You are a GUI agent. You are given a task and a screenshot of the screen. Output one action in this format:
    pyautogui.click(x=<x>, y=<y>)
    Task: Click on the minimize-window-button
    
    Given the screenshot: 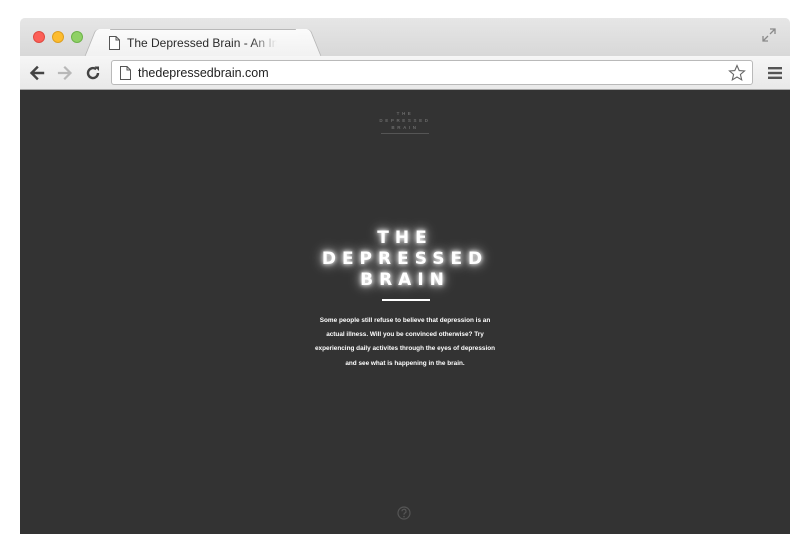 What is the action you would take?
    pyautogui.click(x=58, y=37)
    